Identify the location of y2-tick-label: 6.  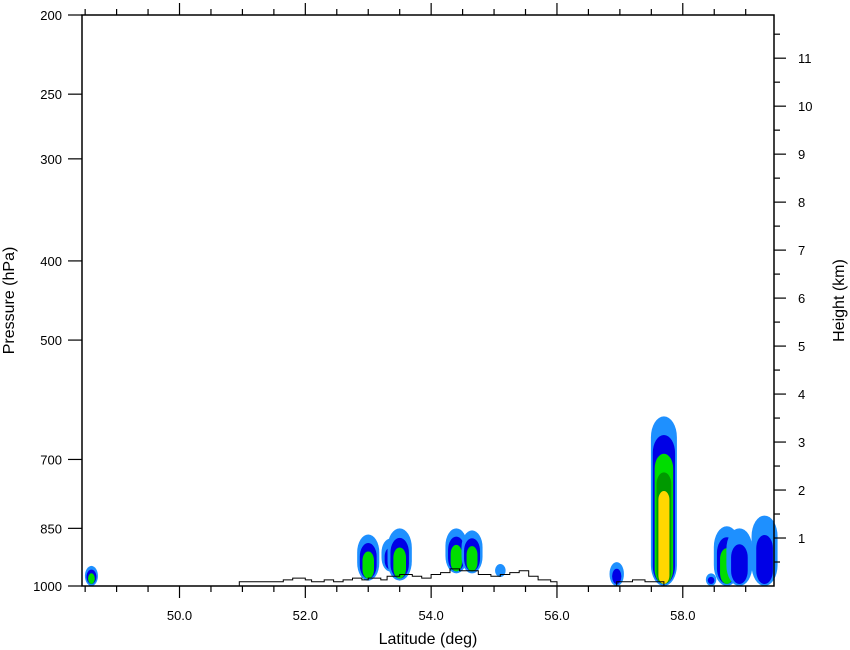
(801, 298).